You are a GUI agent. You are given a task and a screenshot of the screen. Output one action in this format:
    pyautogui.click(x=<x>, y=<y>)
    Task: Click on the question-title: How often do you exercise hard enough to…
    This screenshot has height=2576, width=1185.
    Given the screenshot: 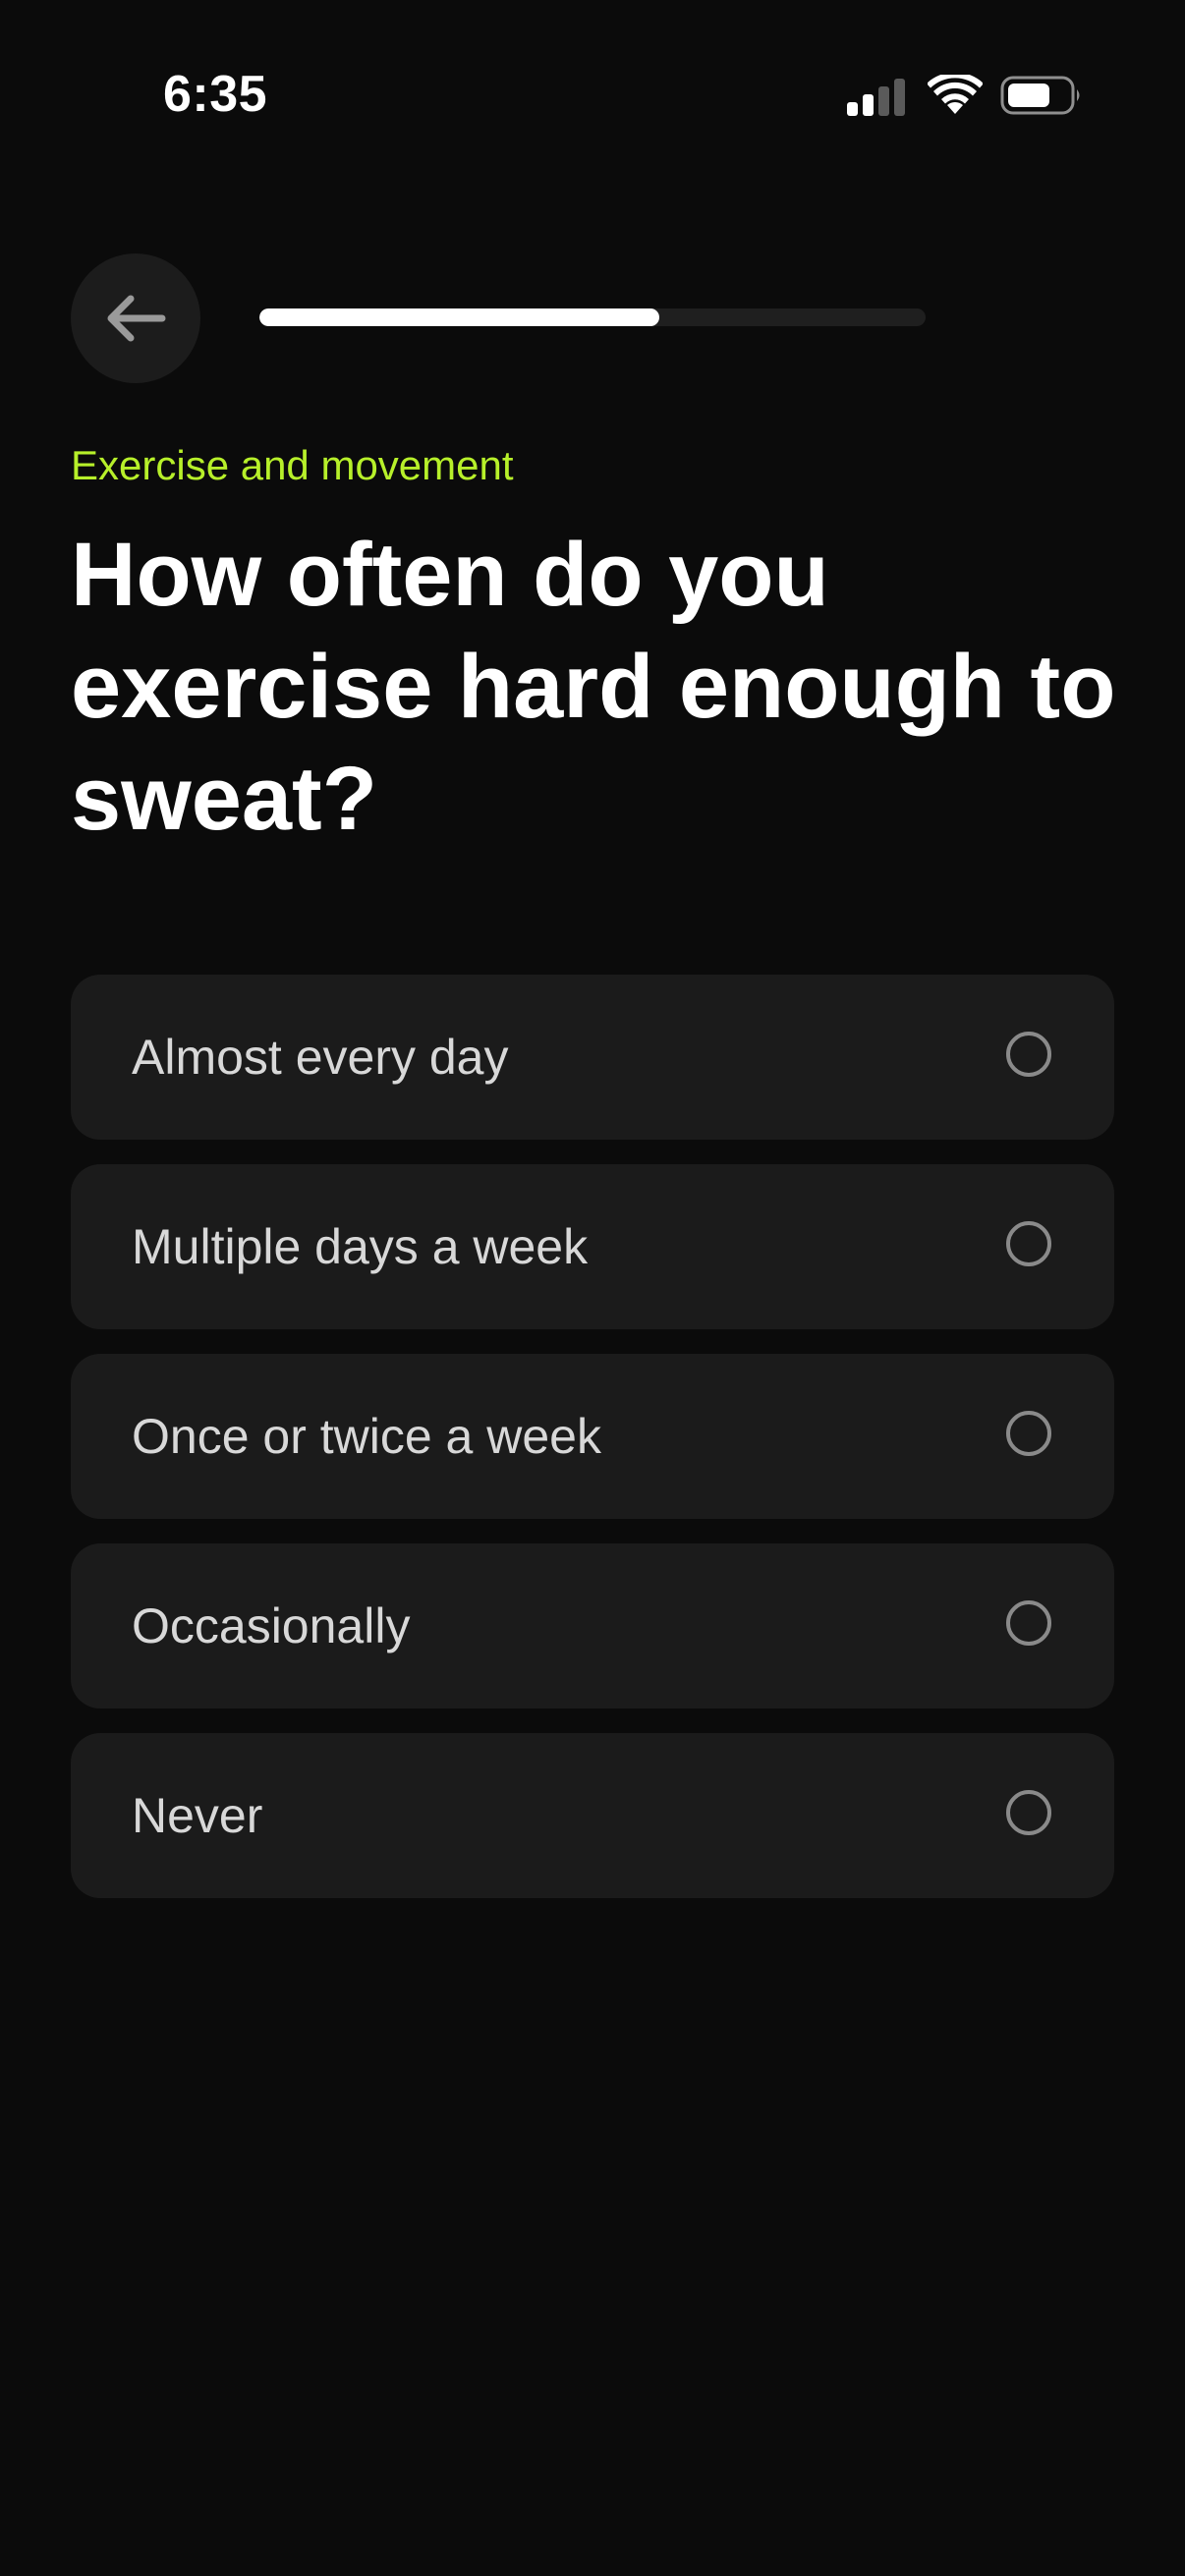 What is the action you would take?
    pyautogui.click(x=594, y=687)
    